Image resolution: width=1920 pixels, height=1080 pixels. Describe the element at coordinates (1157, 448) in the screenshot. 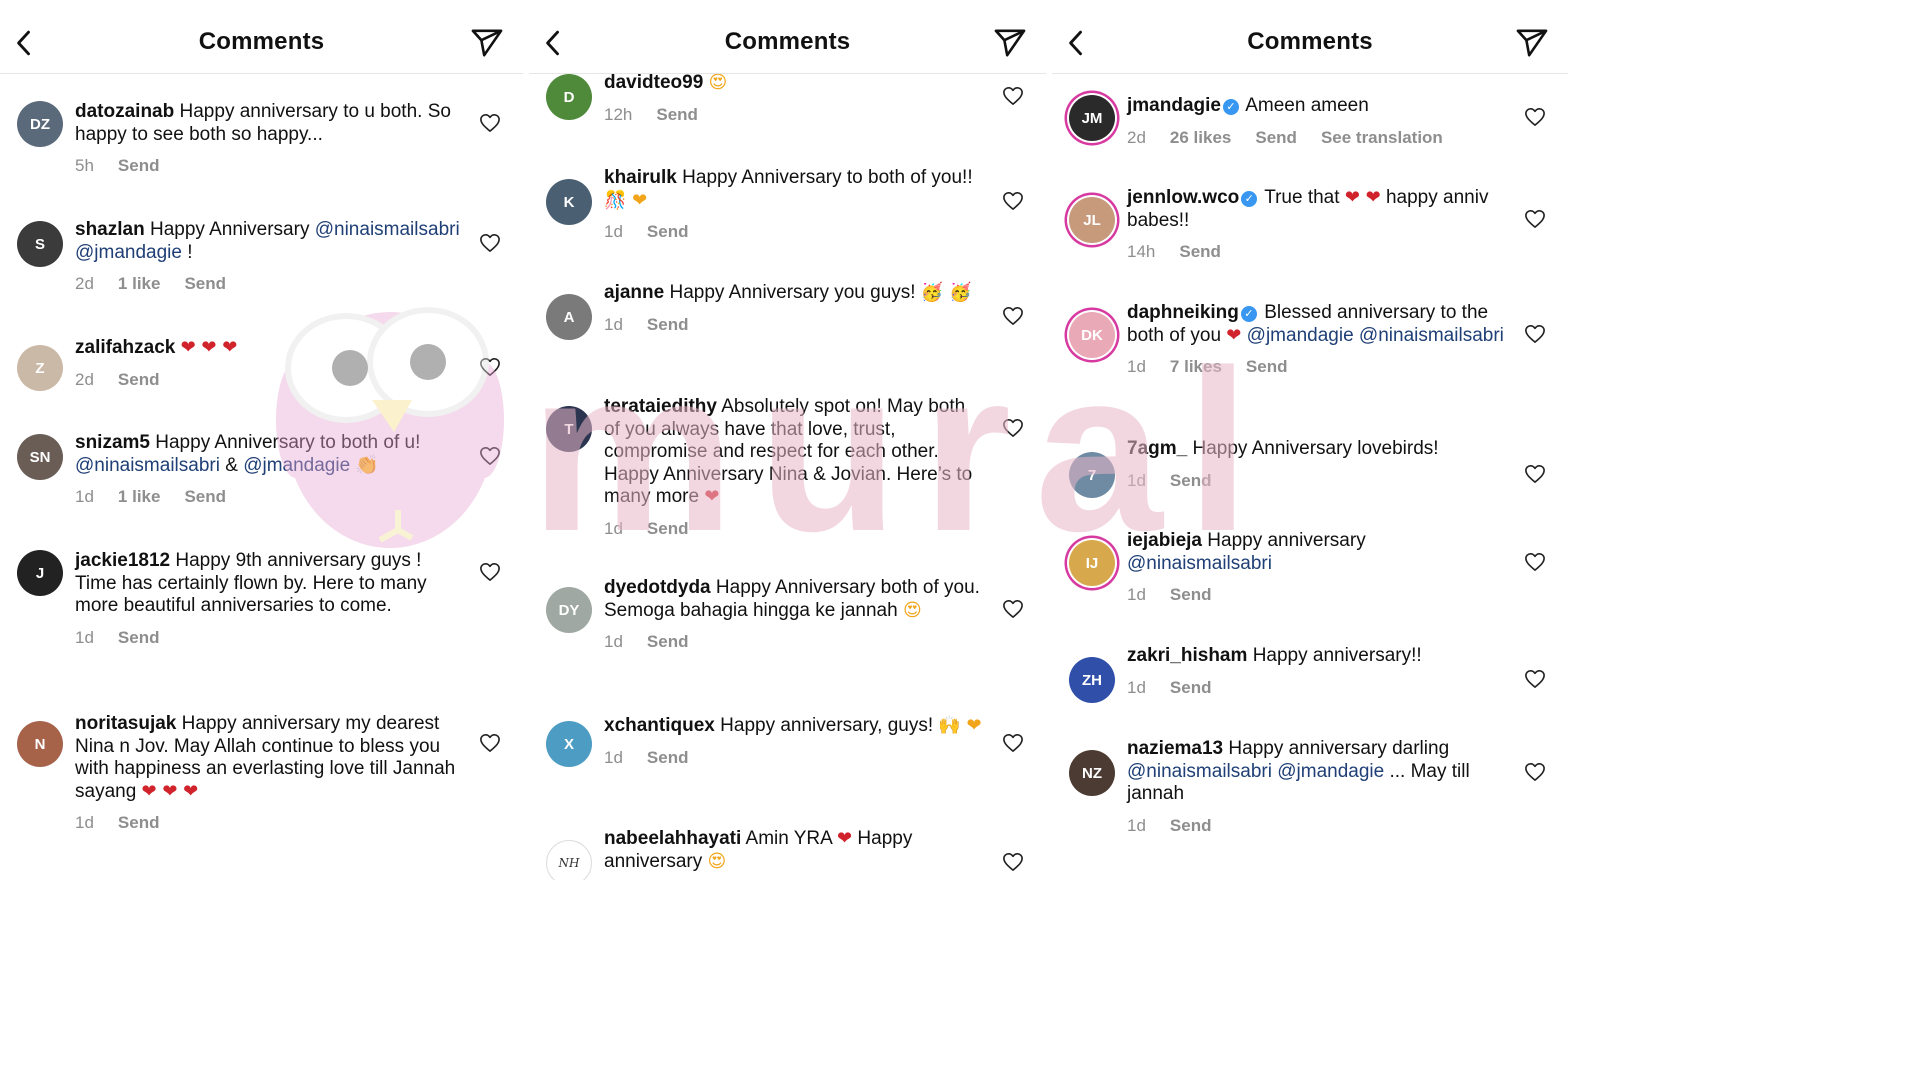

I see `comment-username: 7agm_` at that location.